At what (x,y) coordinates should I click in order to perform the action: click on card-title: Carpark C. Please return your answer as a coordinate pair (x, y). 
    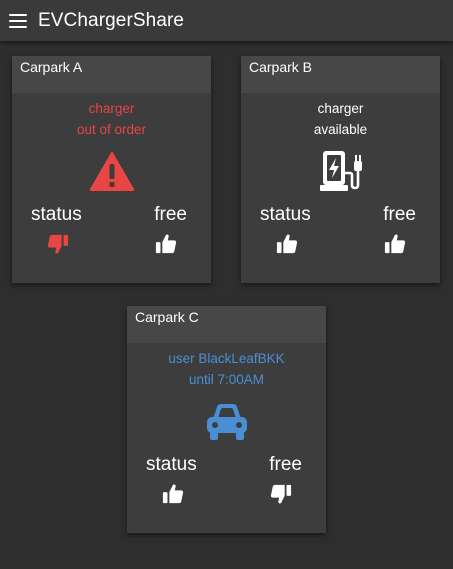
    Looking at the image, I should click on (226, 324).